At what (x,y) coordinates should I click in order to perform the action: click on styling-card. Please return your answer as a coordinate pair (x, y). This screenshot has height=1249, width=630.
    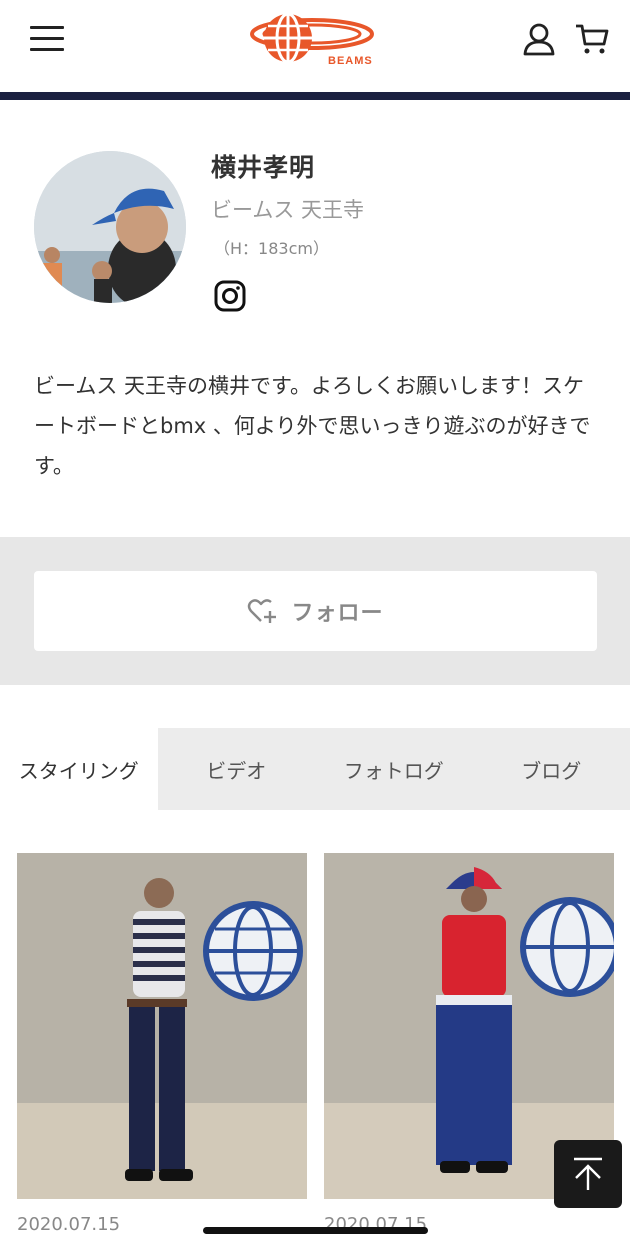
    Looking at the image, I should click on (162, 1026).